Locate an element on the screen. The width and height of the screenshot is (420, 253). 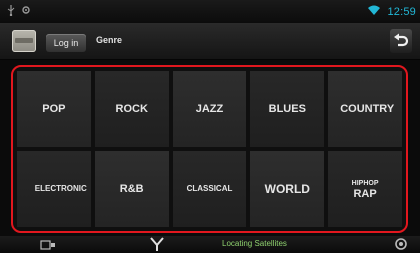
gps-status-text: Locating Satellites is located at coordinates (254, 243).